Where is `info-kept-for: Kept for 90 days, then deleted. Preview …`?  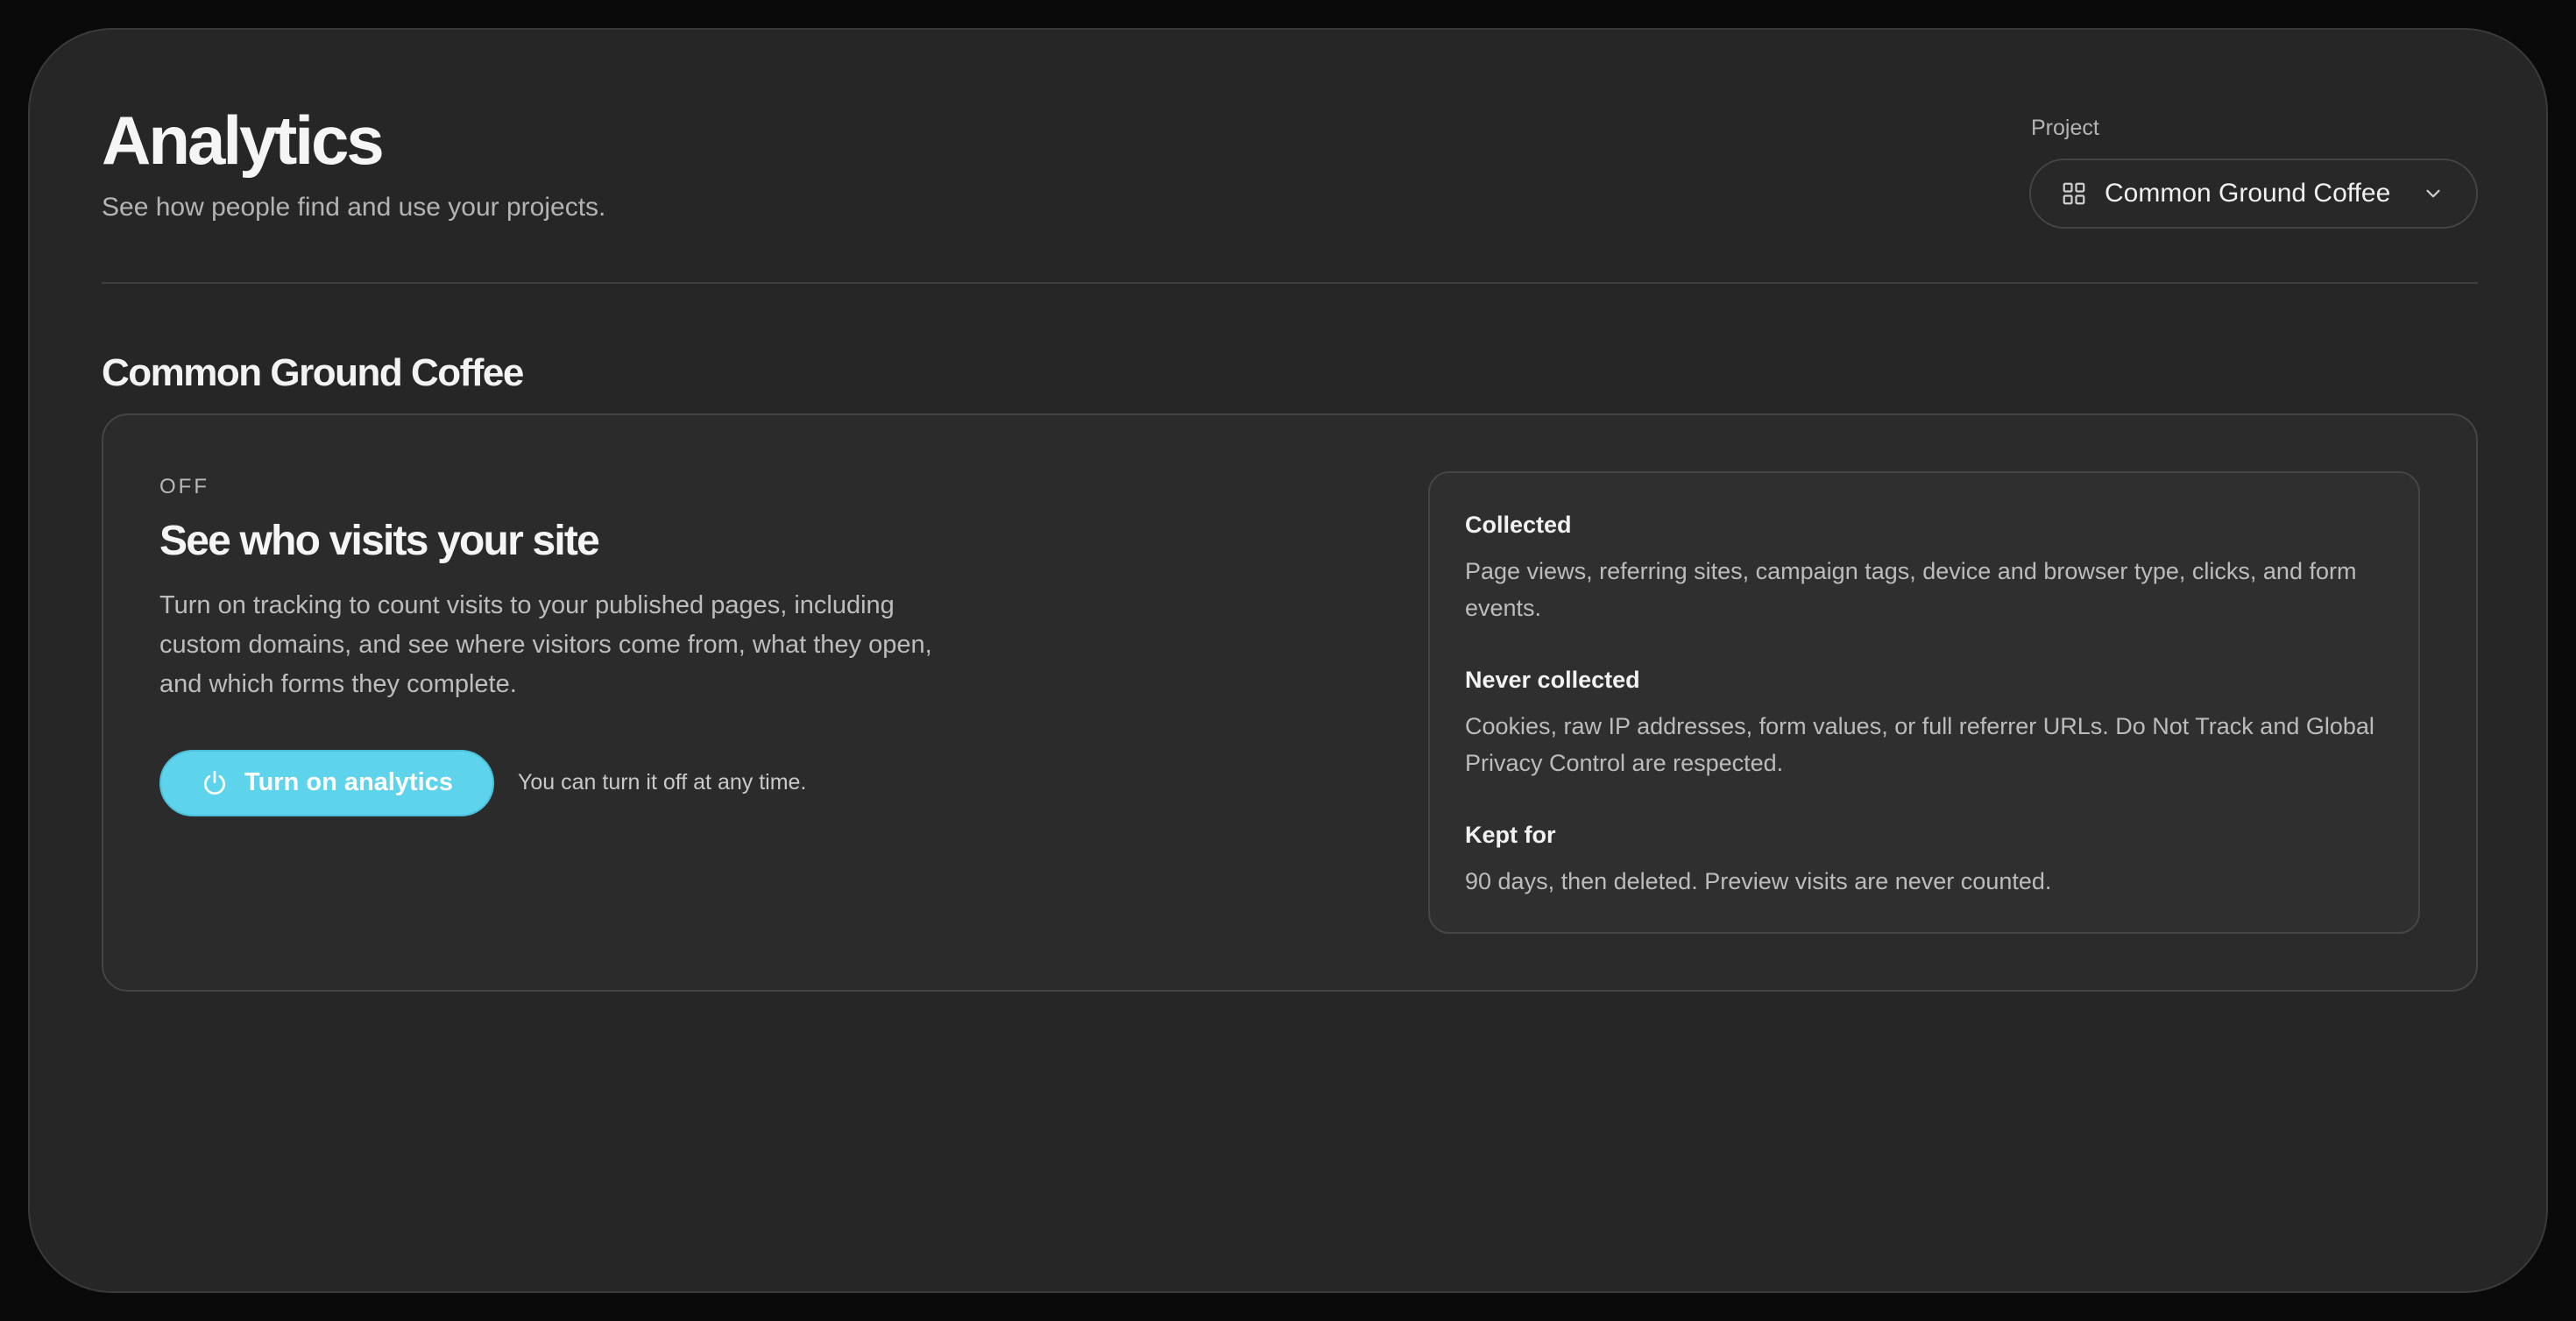 info-kept-for: Kept for 90 days, then deleted. Preview … is located at coordinates (1924, 860).